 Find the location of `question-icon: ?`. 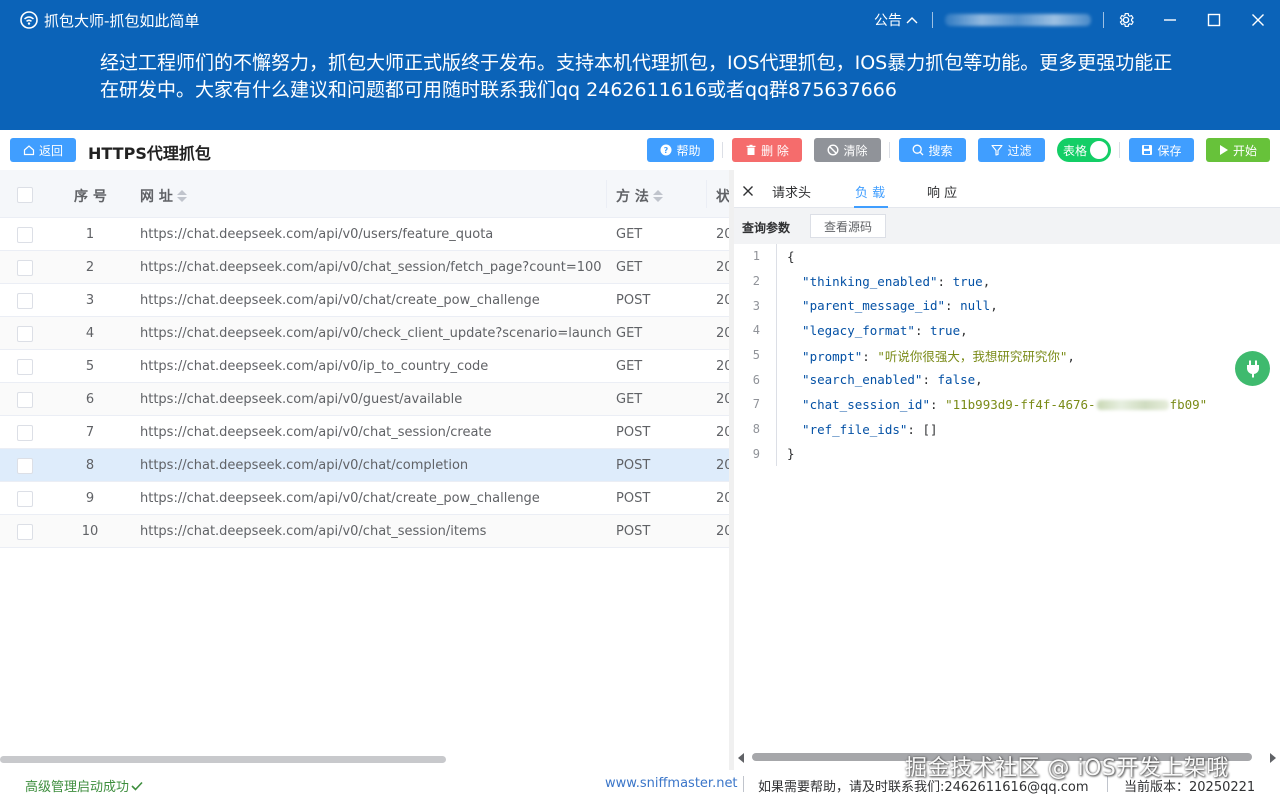

question-icon: ? is located at coordinates (666, 150).